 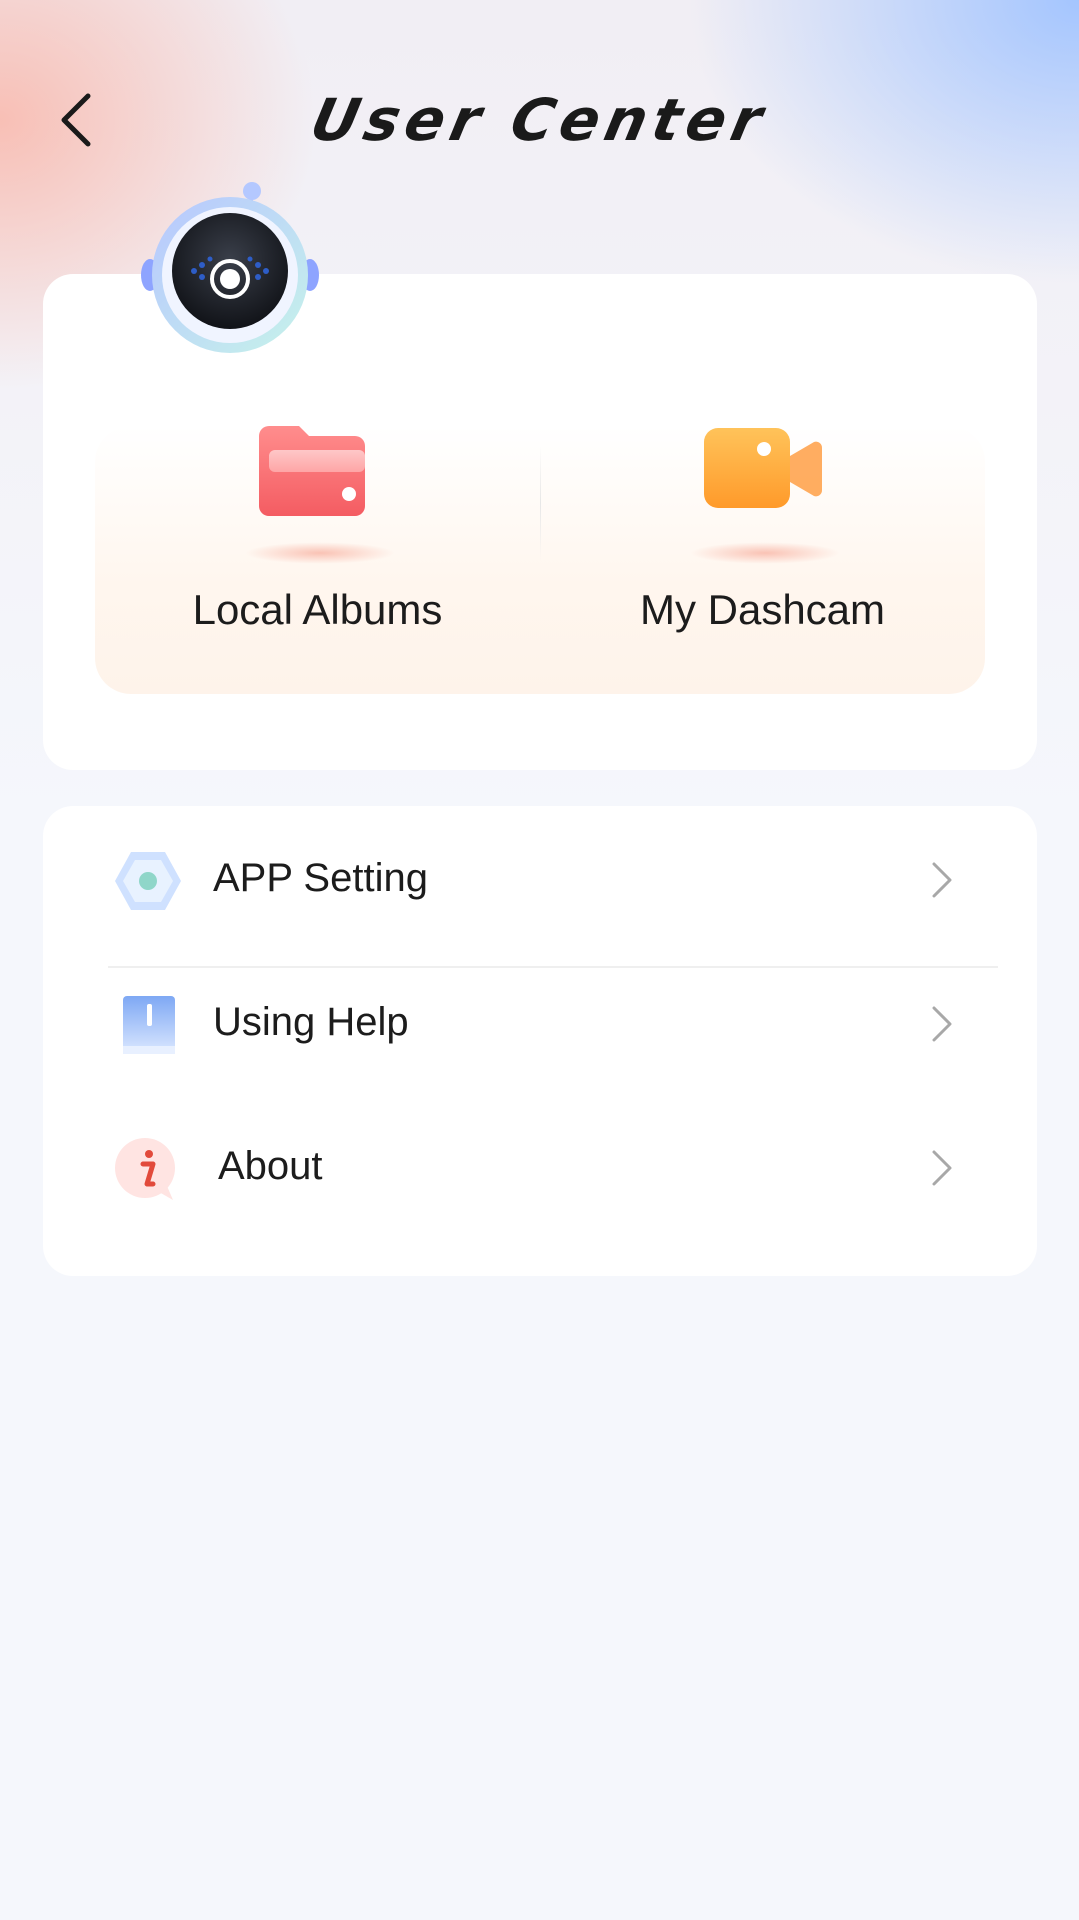 I want to click on folder-icon, so click(x=312, y=471).